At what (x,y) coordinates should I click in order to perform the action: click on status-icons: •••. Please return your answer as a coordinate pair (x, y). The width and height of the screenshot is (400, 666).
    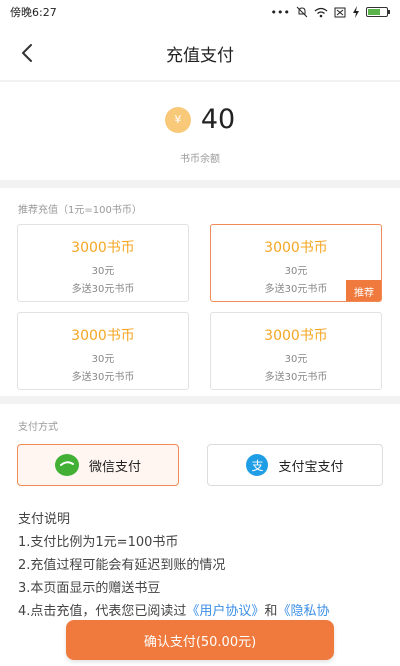
    Looking at the image, I should click on (330, 12).